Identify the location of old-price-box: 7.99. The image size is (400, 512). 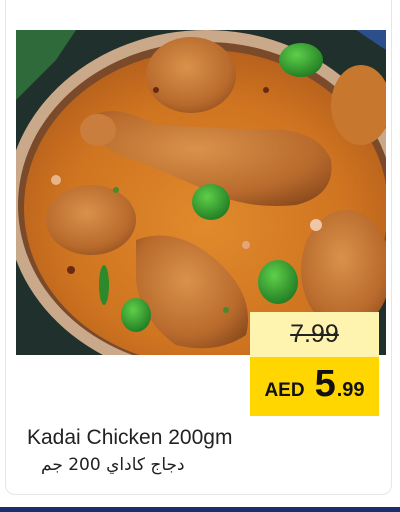
(314, 334).